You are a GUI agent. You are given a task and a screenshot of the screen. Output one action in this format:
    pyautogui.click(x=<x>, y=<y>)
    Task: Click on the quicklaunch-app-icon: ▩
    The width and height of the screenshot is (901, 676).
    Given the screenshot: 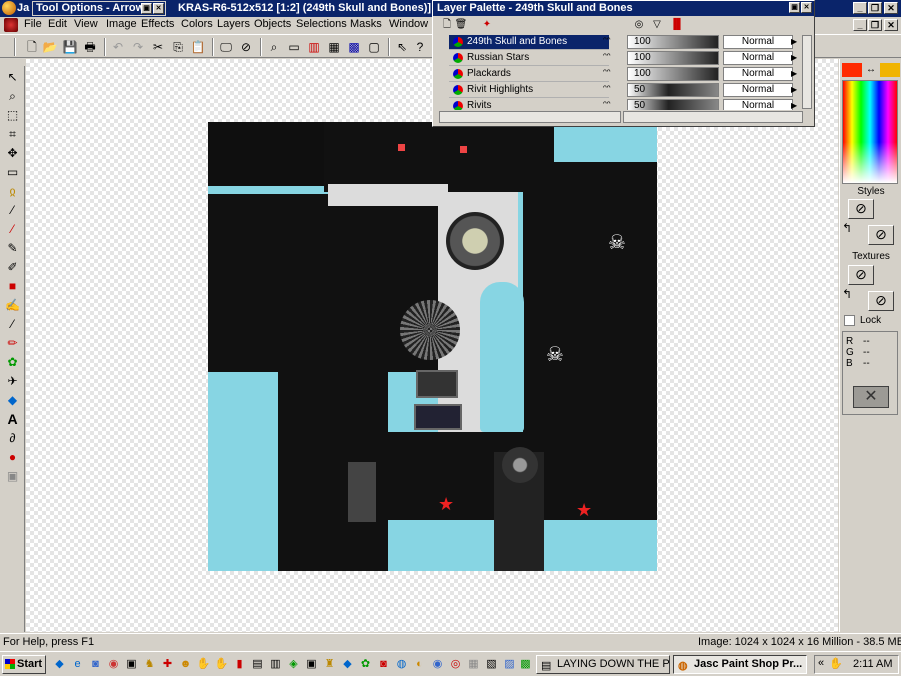 What is the action you would take?
    pyautogui.click(x=525, y=664)
    